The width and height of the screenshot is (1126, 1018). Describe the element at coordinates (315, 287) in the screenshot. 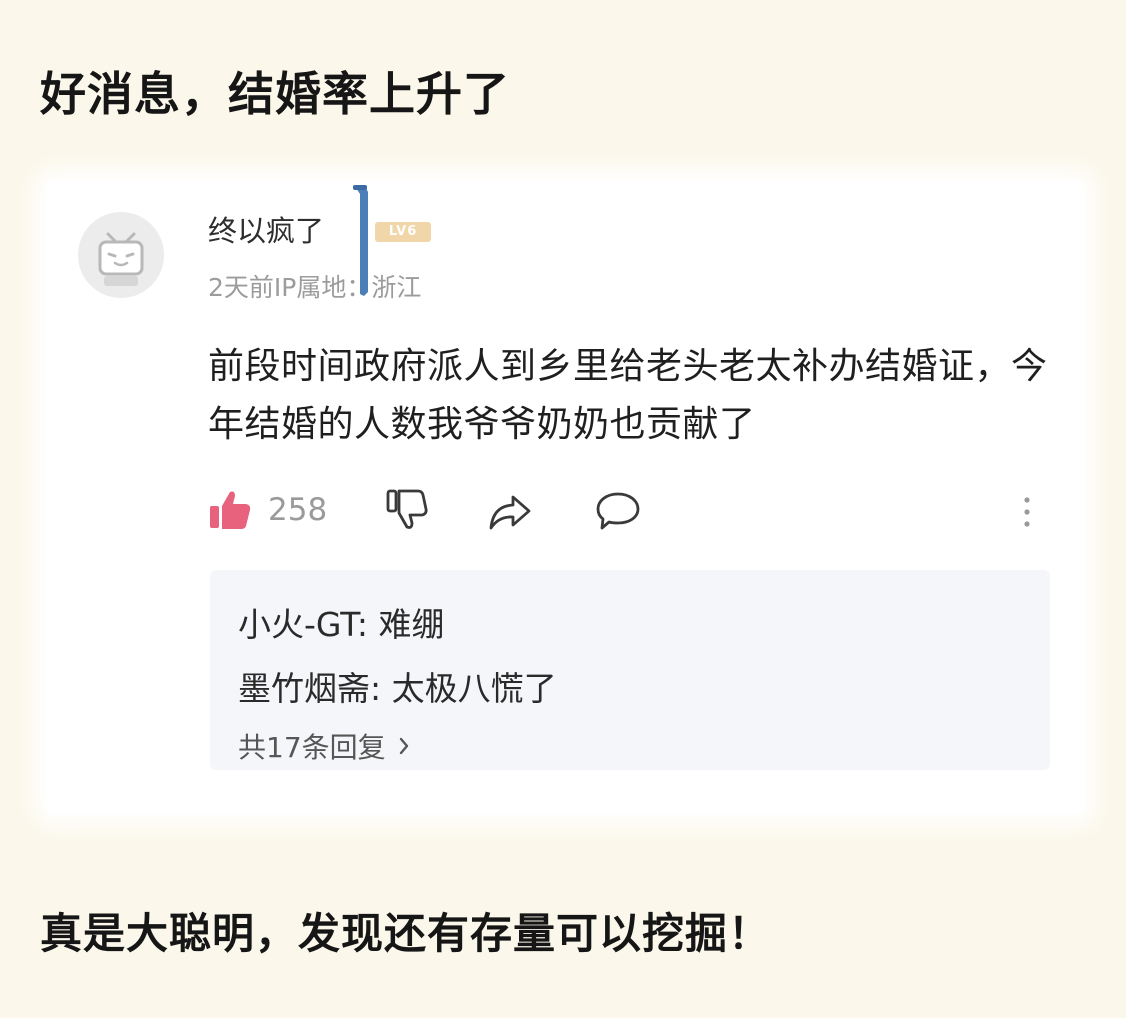

I see `comment-meta: 2天前IP属地：浙江` at that location.